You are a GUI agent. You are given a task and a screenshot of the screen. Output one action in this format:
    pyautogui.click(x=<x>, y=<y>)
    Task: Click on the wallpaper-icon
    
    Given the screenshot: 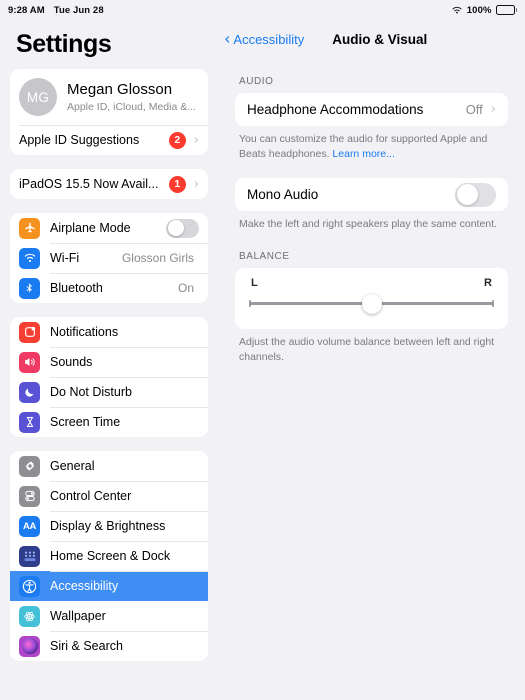 What is the action you would take?
    pyautogui.click(x=29, y=616)
    